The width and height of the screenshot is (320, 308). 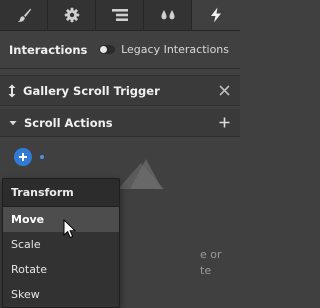 I want to click on toggle-knob, so click(x=104, y=49).